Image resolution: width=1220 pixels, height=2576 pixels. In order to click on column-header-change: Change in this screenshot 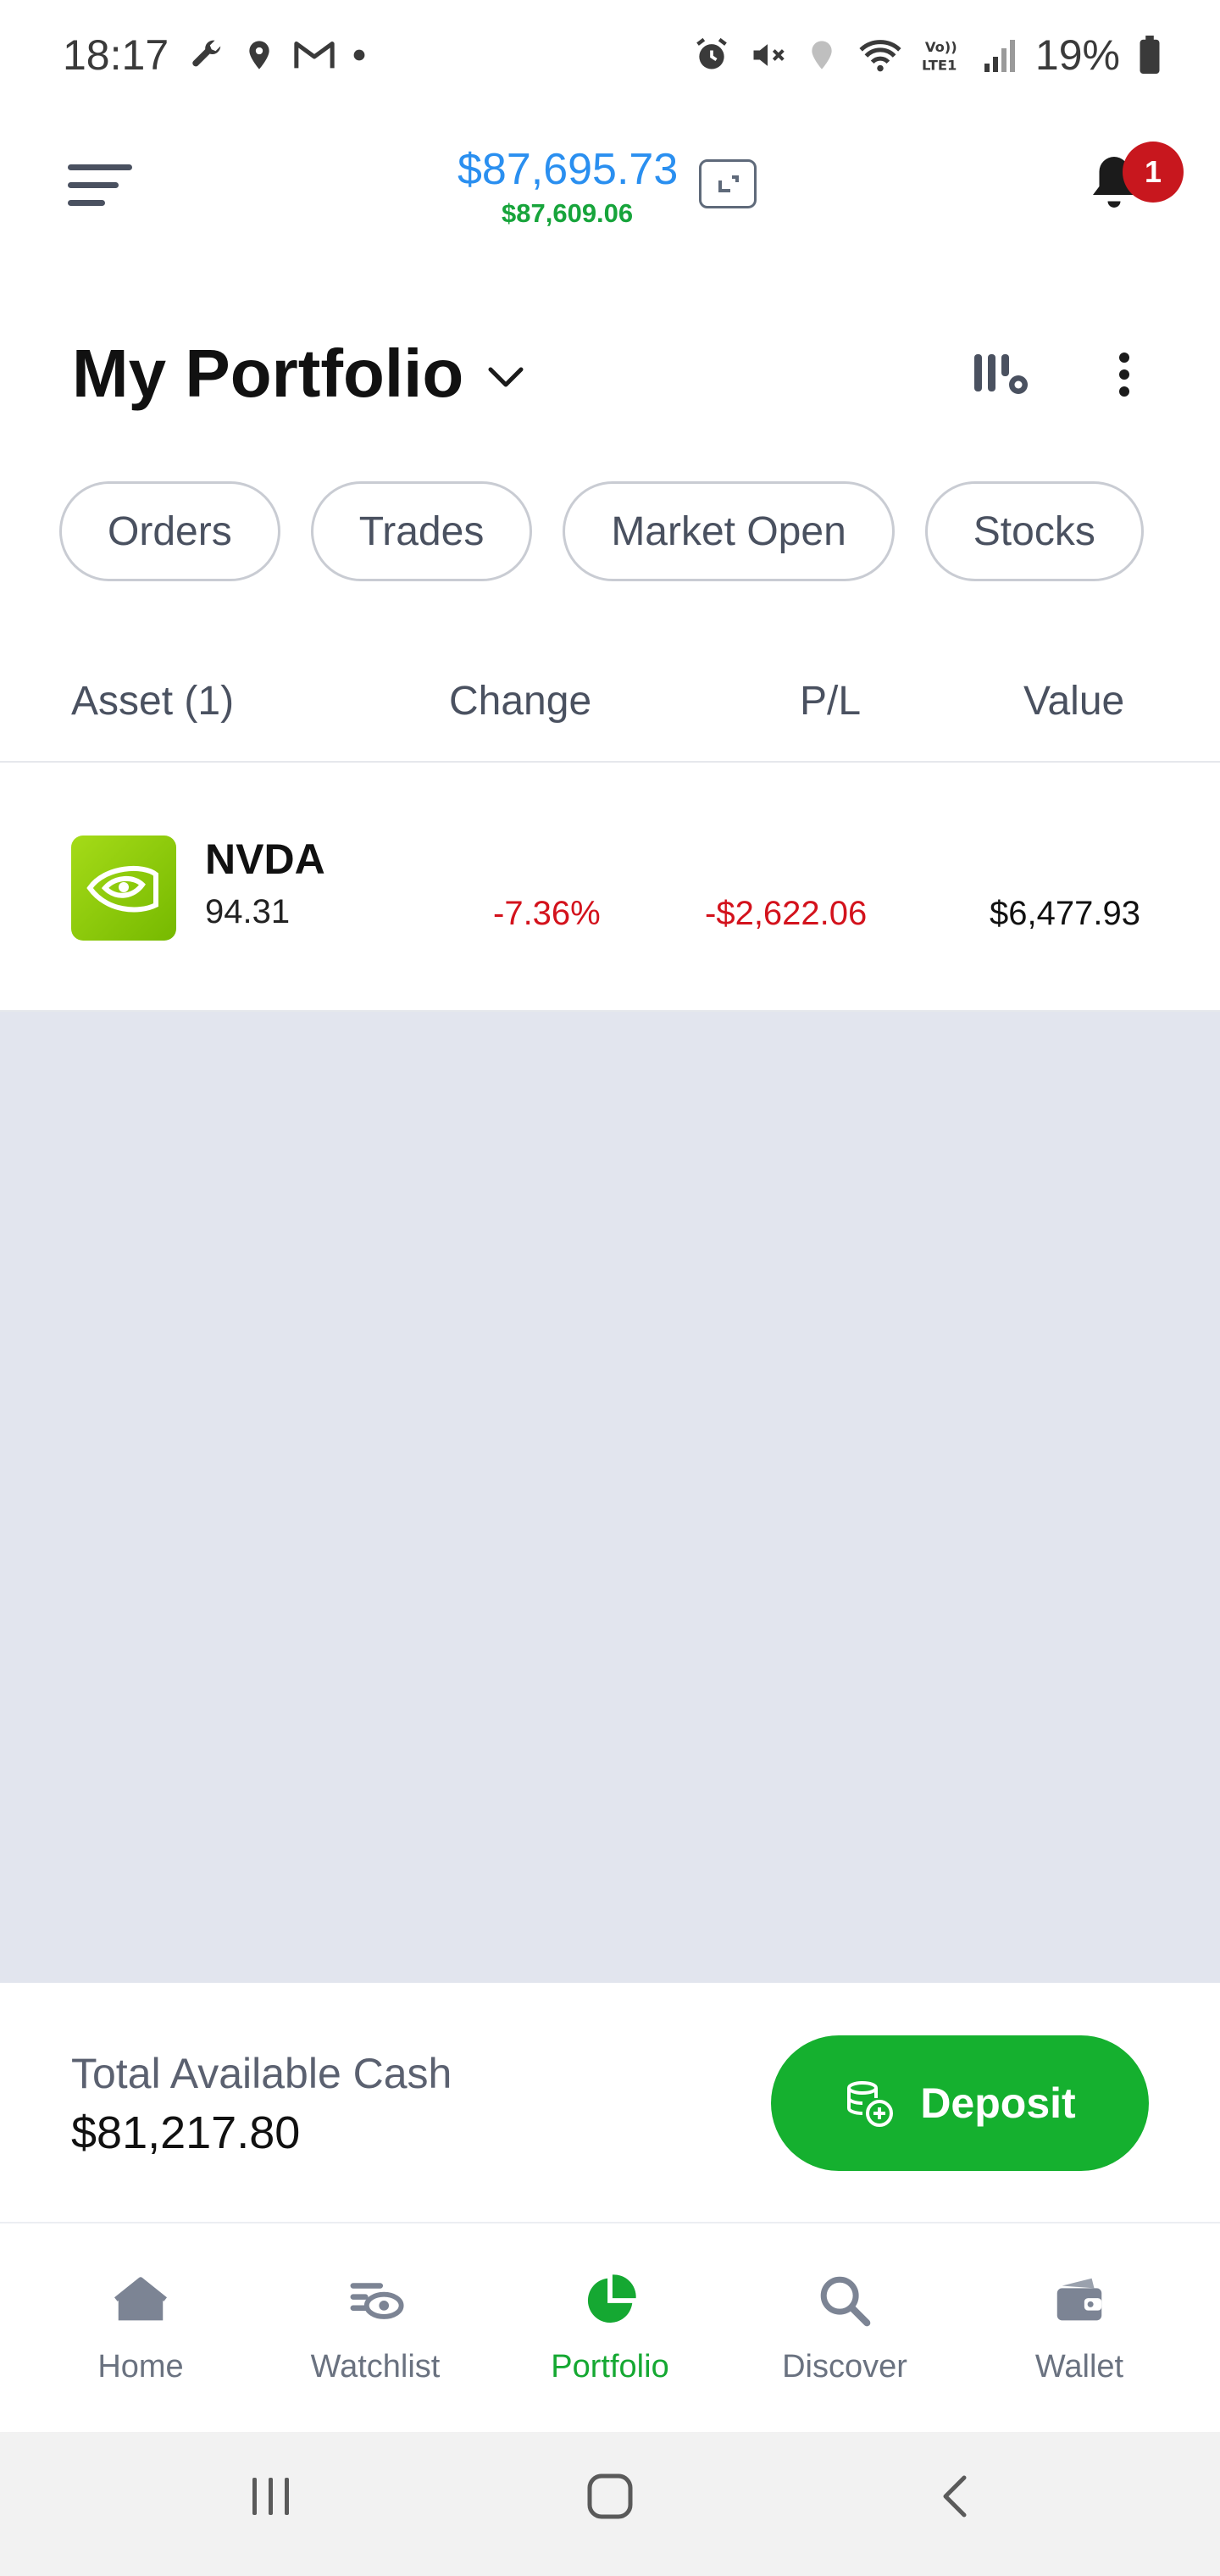, I will do `click(520, 701)`.